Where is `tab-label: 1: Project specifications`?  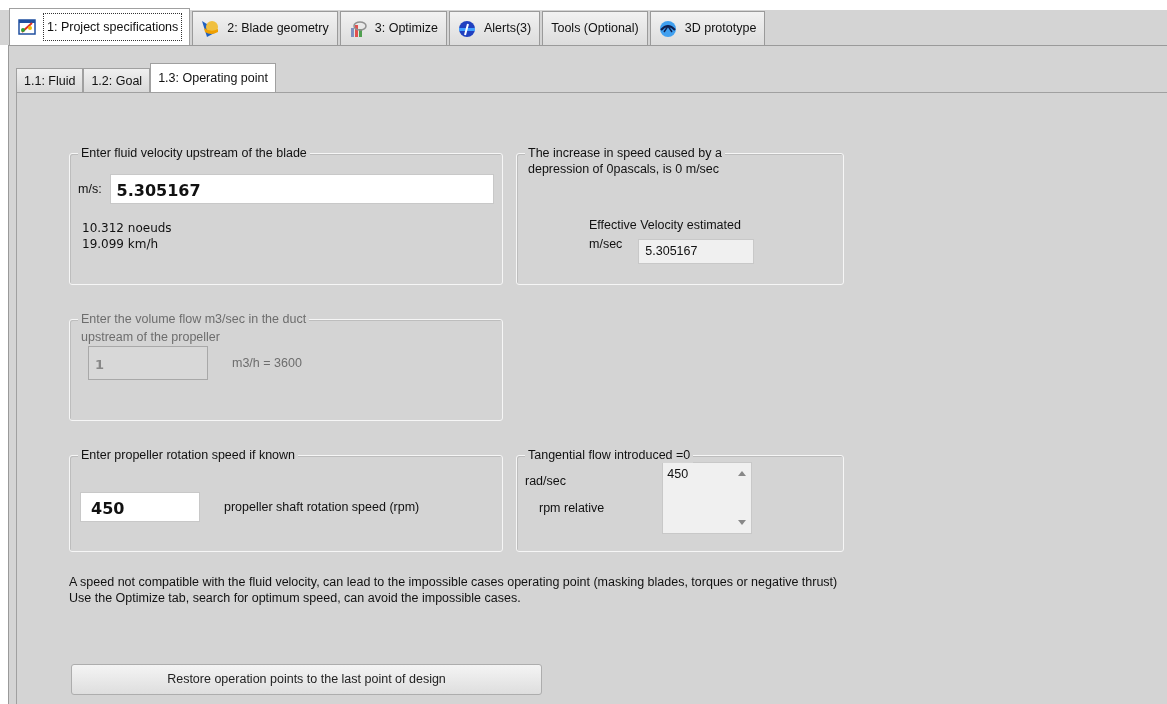
tab-label: 1: Project specifications is located at coordinates (113, 27).